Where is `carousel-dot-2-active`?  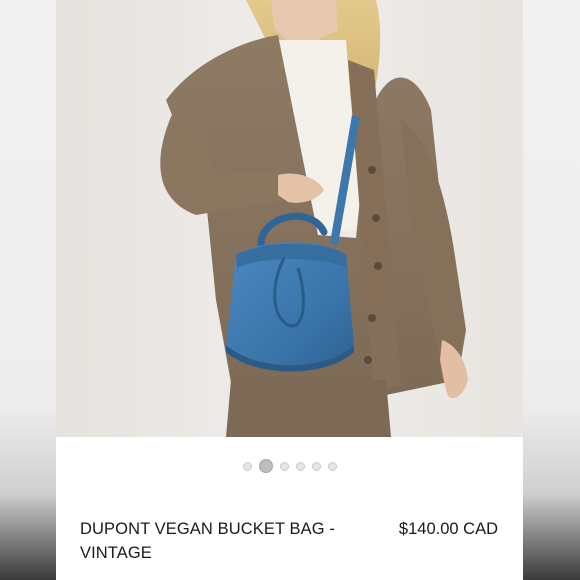 carousel-dot-2-active is located at coordinates (265, 466).